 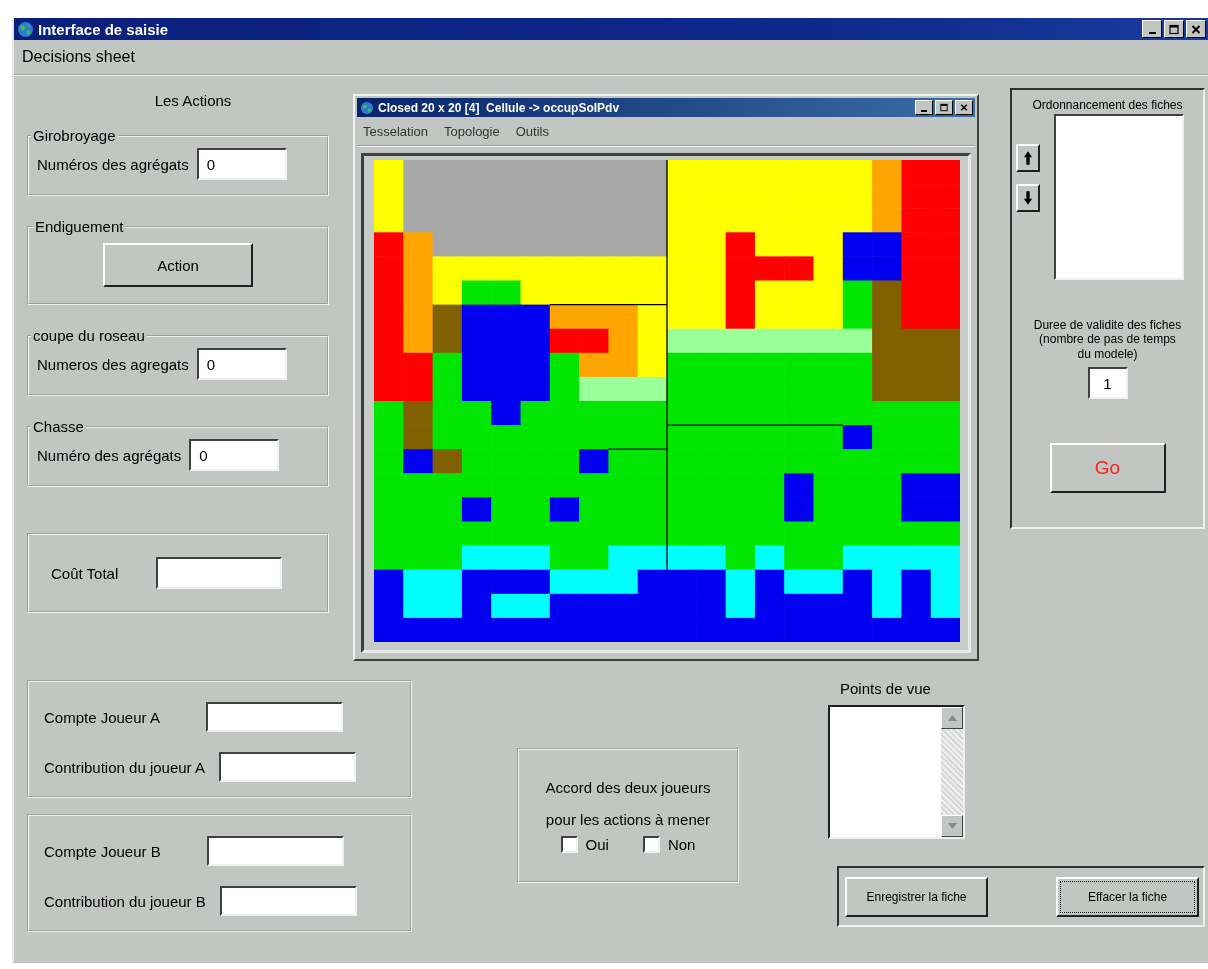 I want to click on checkbox-label: Non, so click(x=681, y=844).